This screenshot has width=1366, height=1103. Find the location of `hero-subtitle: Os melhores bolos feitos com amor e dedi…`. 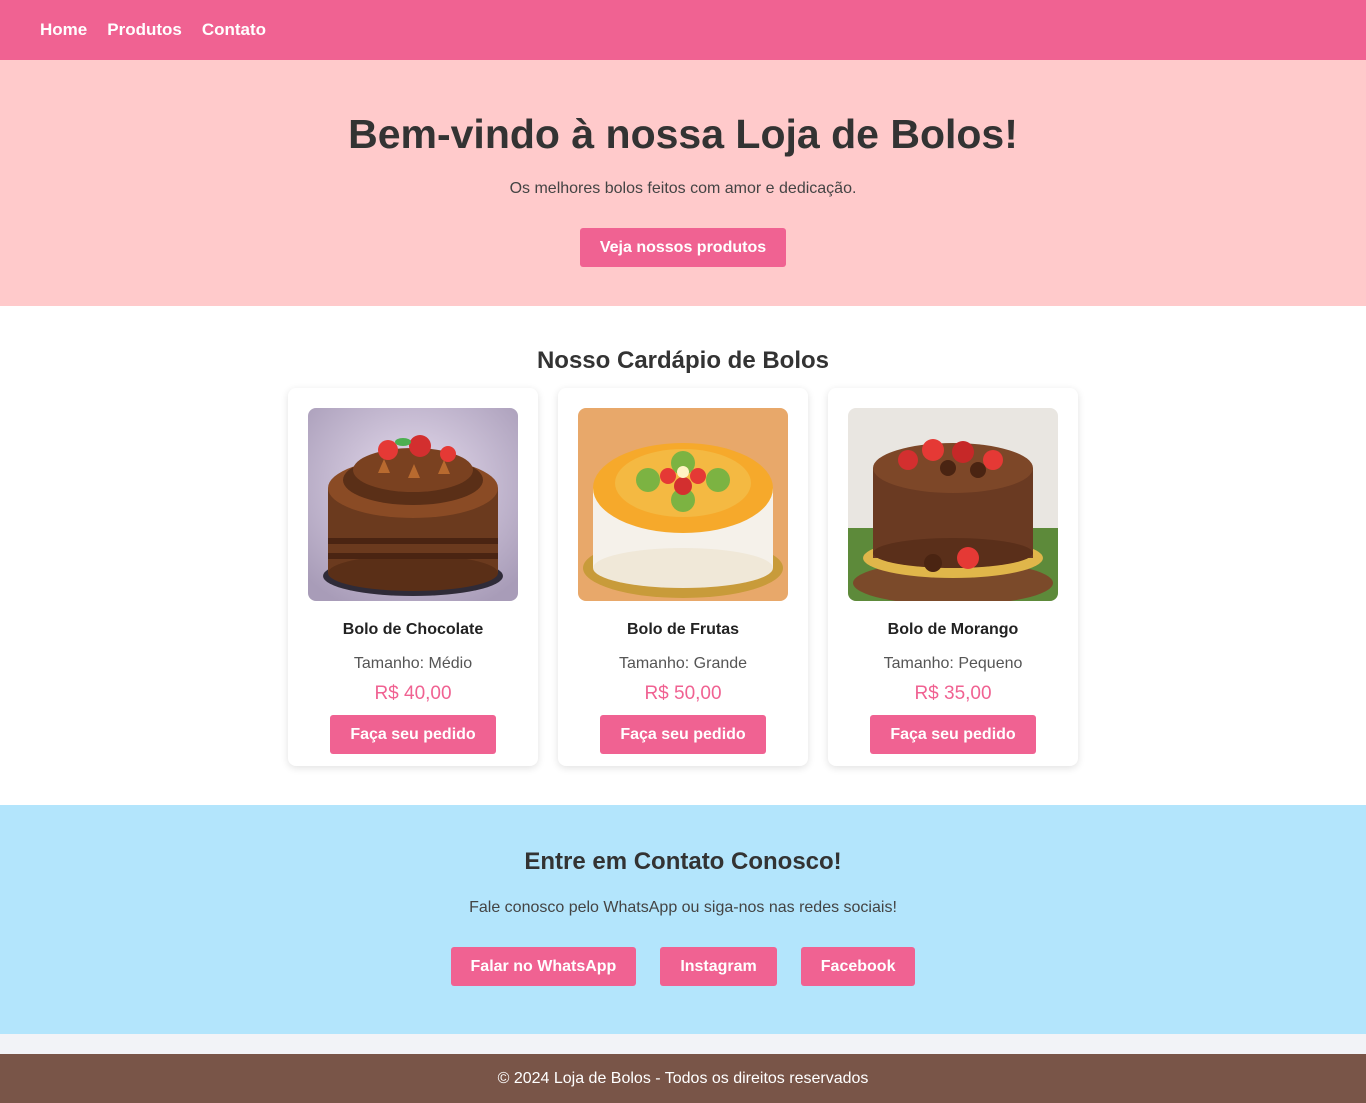

hero-subtitle: Os melhores bolos feitos com amor e dedi… is located at coordinates (683, 188).